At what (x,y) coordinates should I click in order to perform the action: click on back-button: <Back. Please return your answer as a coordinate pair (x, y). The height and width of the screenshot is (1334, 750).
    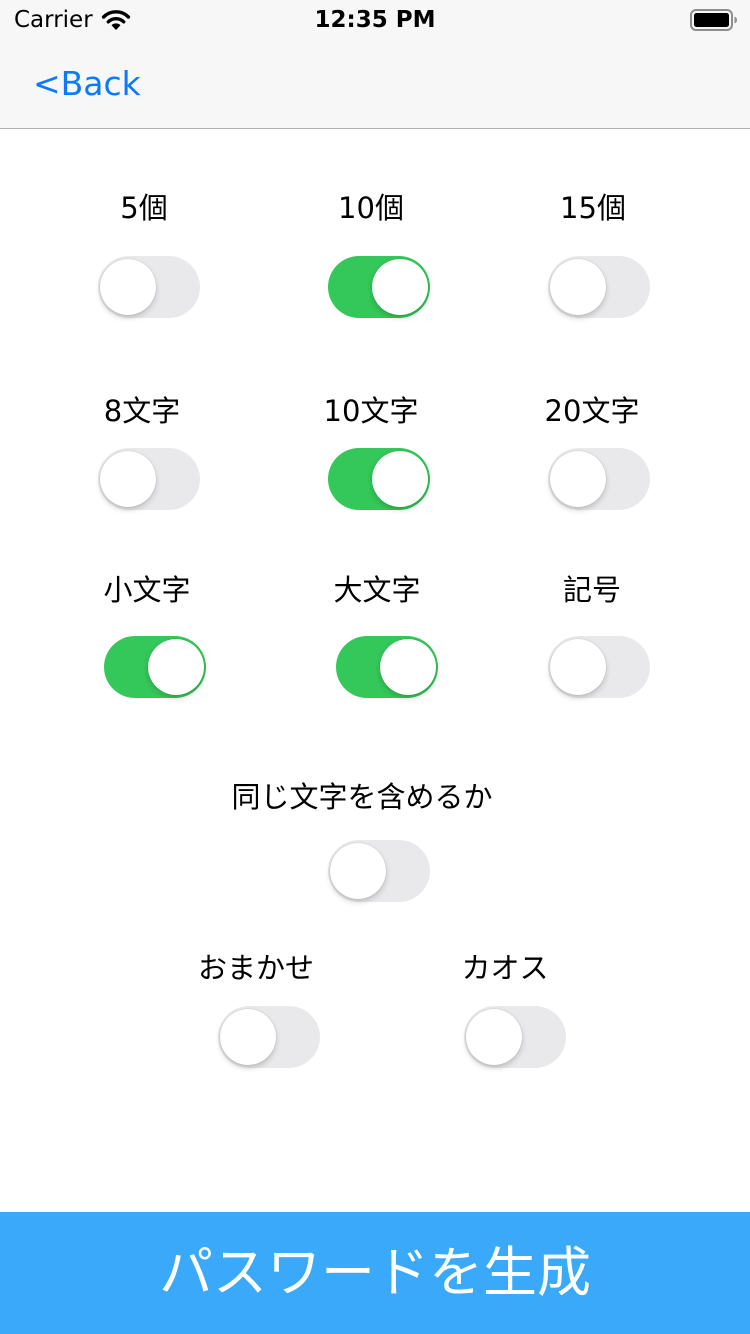
    Looking at the image, I should click on (87, 84).